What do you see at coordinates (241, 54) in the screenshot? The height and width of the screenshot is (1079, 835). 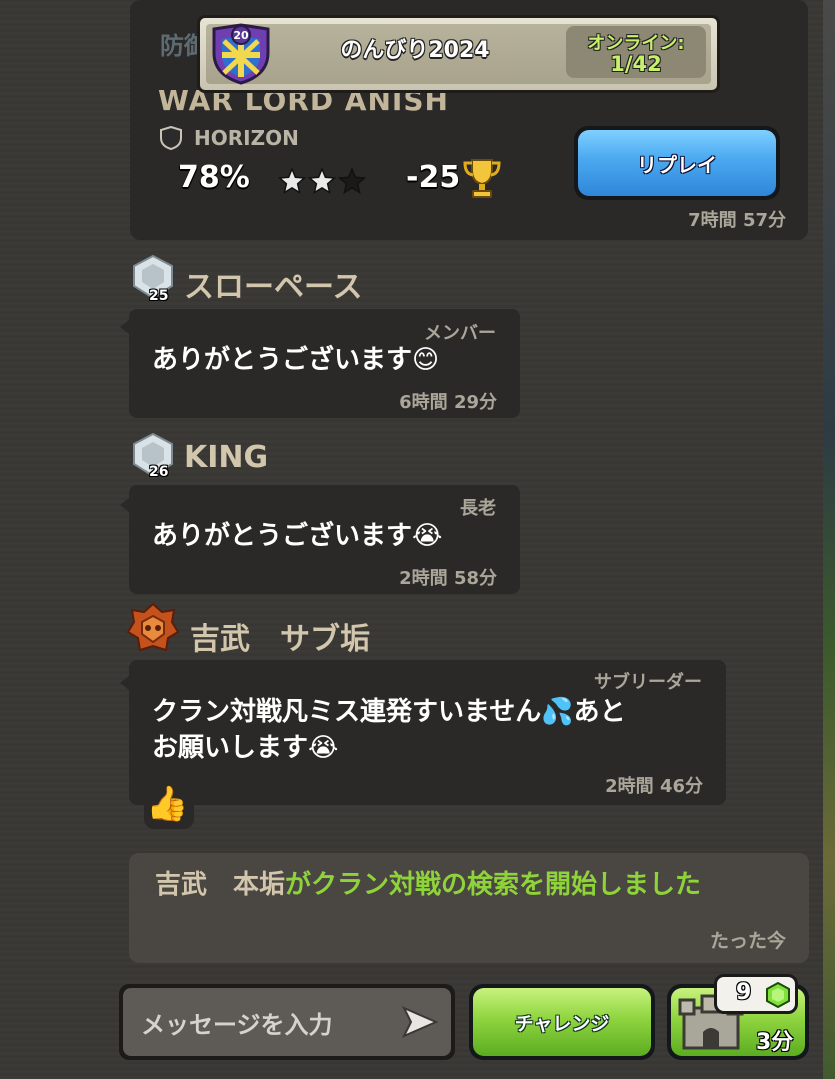 I see `clan-badge-icon: 20` at bounding box center [241, 54].